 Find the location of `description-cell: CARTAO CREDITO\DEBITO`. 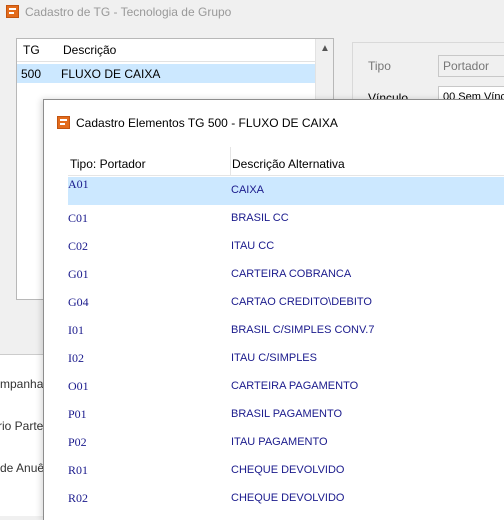

description-cell: CARTAO CREDITO\DEBITO is located at coordinates (301, 302).